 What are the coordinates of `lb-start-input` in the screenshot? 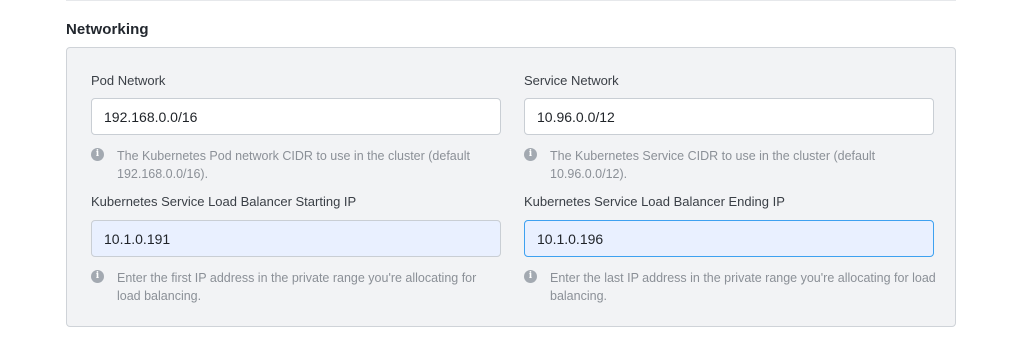 It's located at (296, 238).